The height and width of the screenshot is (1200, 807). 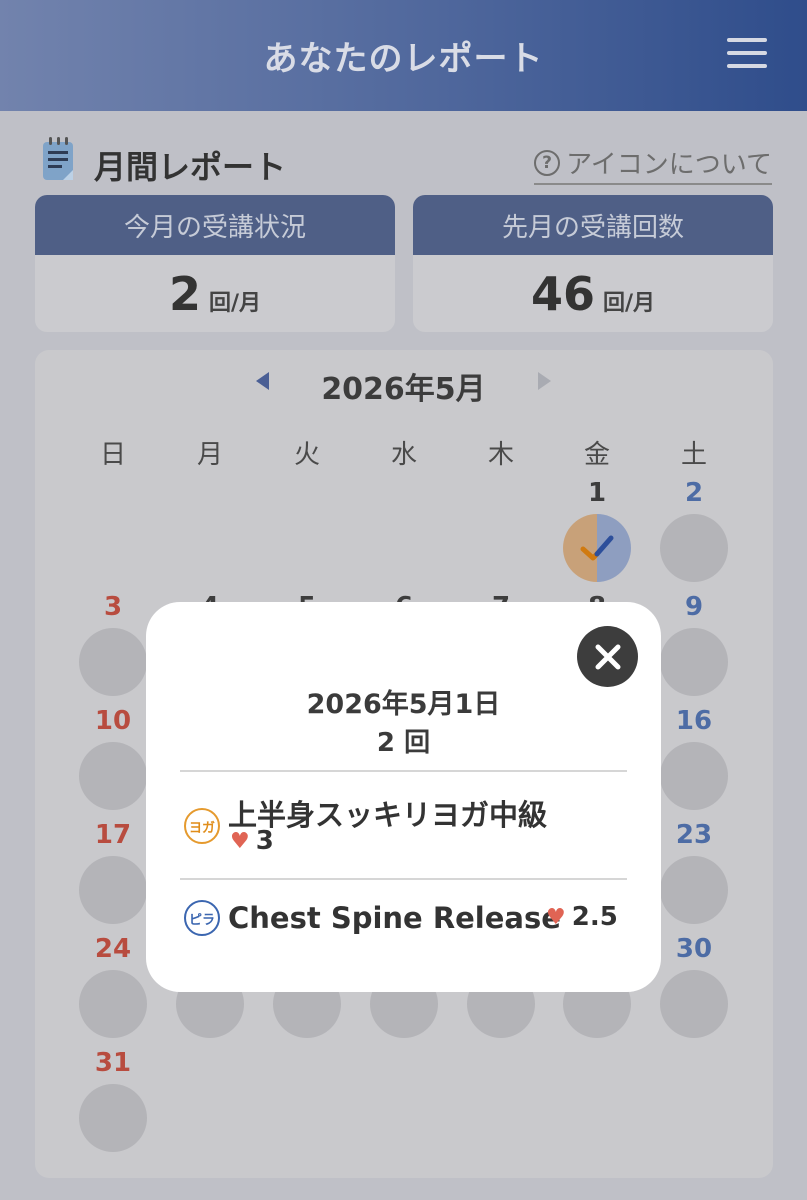 I want to click on hamburger-menu-icon, so click(x=747, y=53).